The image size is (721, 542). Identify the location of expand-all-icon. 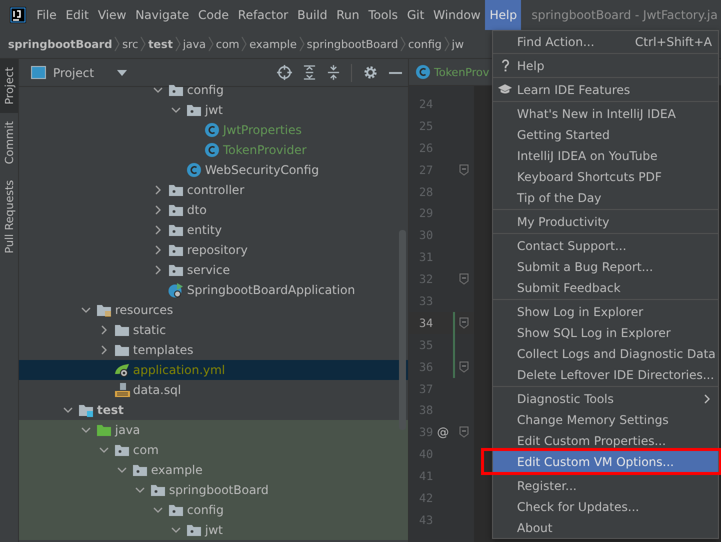
(309, 72).